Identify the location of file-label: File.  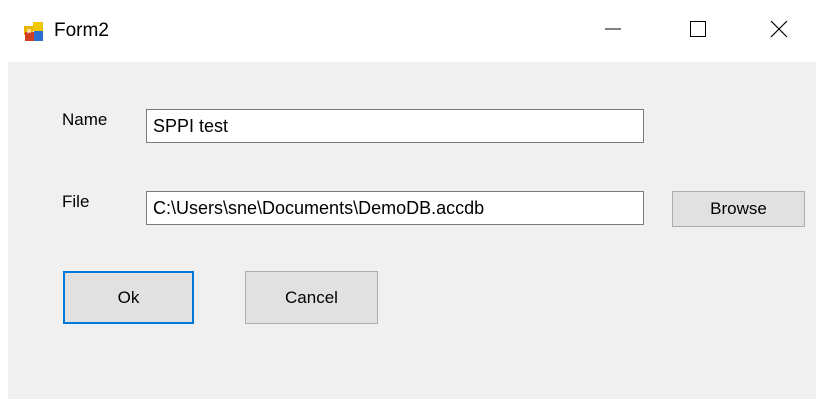
(76, 201).